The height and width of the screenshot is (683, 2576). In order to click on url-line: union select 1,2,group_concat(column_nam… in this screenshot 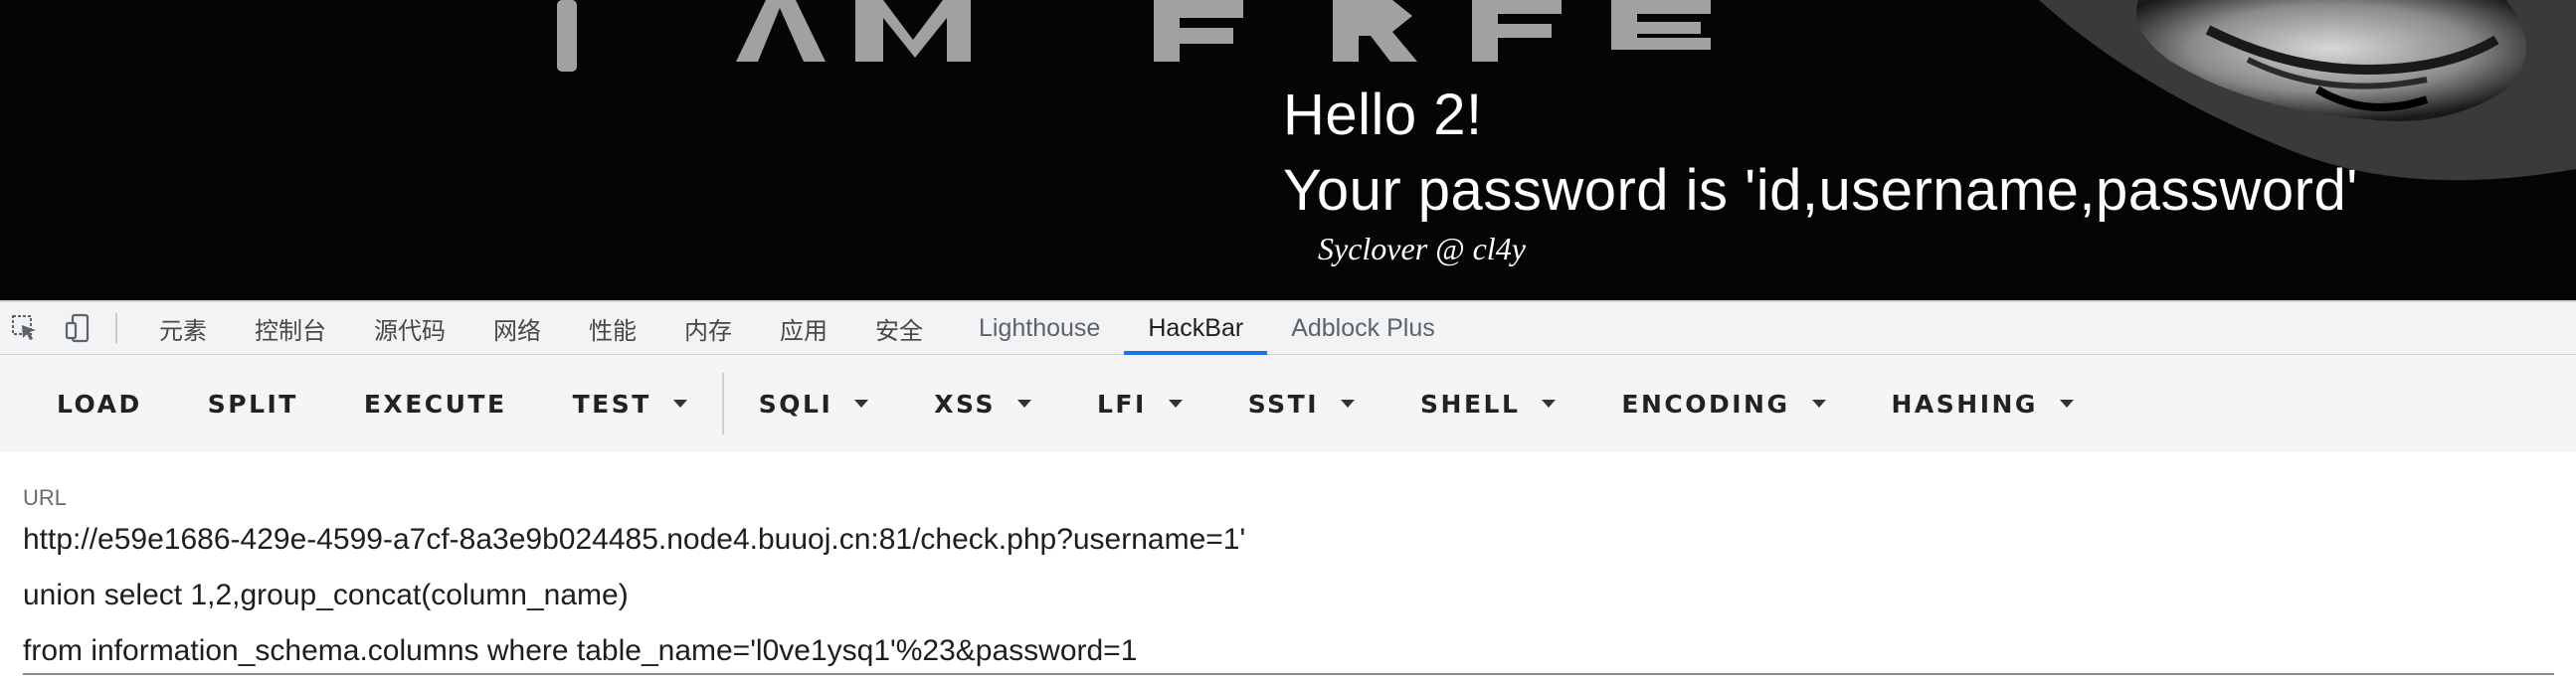, I will do `click(326, 595)`.